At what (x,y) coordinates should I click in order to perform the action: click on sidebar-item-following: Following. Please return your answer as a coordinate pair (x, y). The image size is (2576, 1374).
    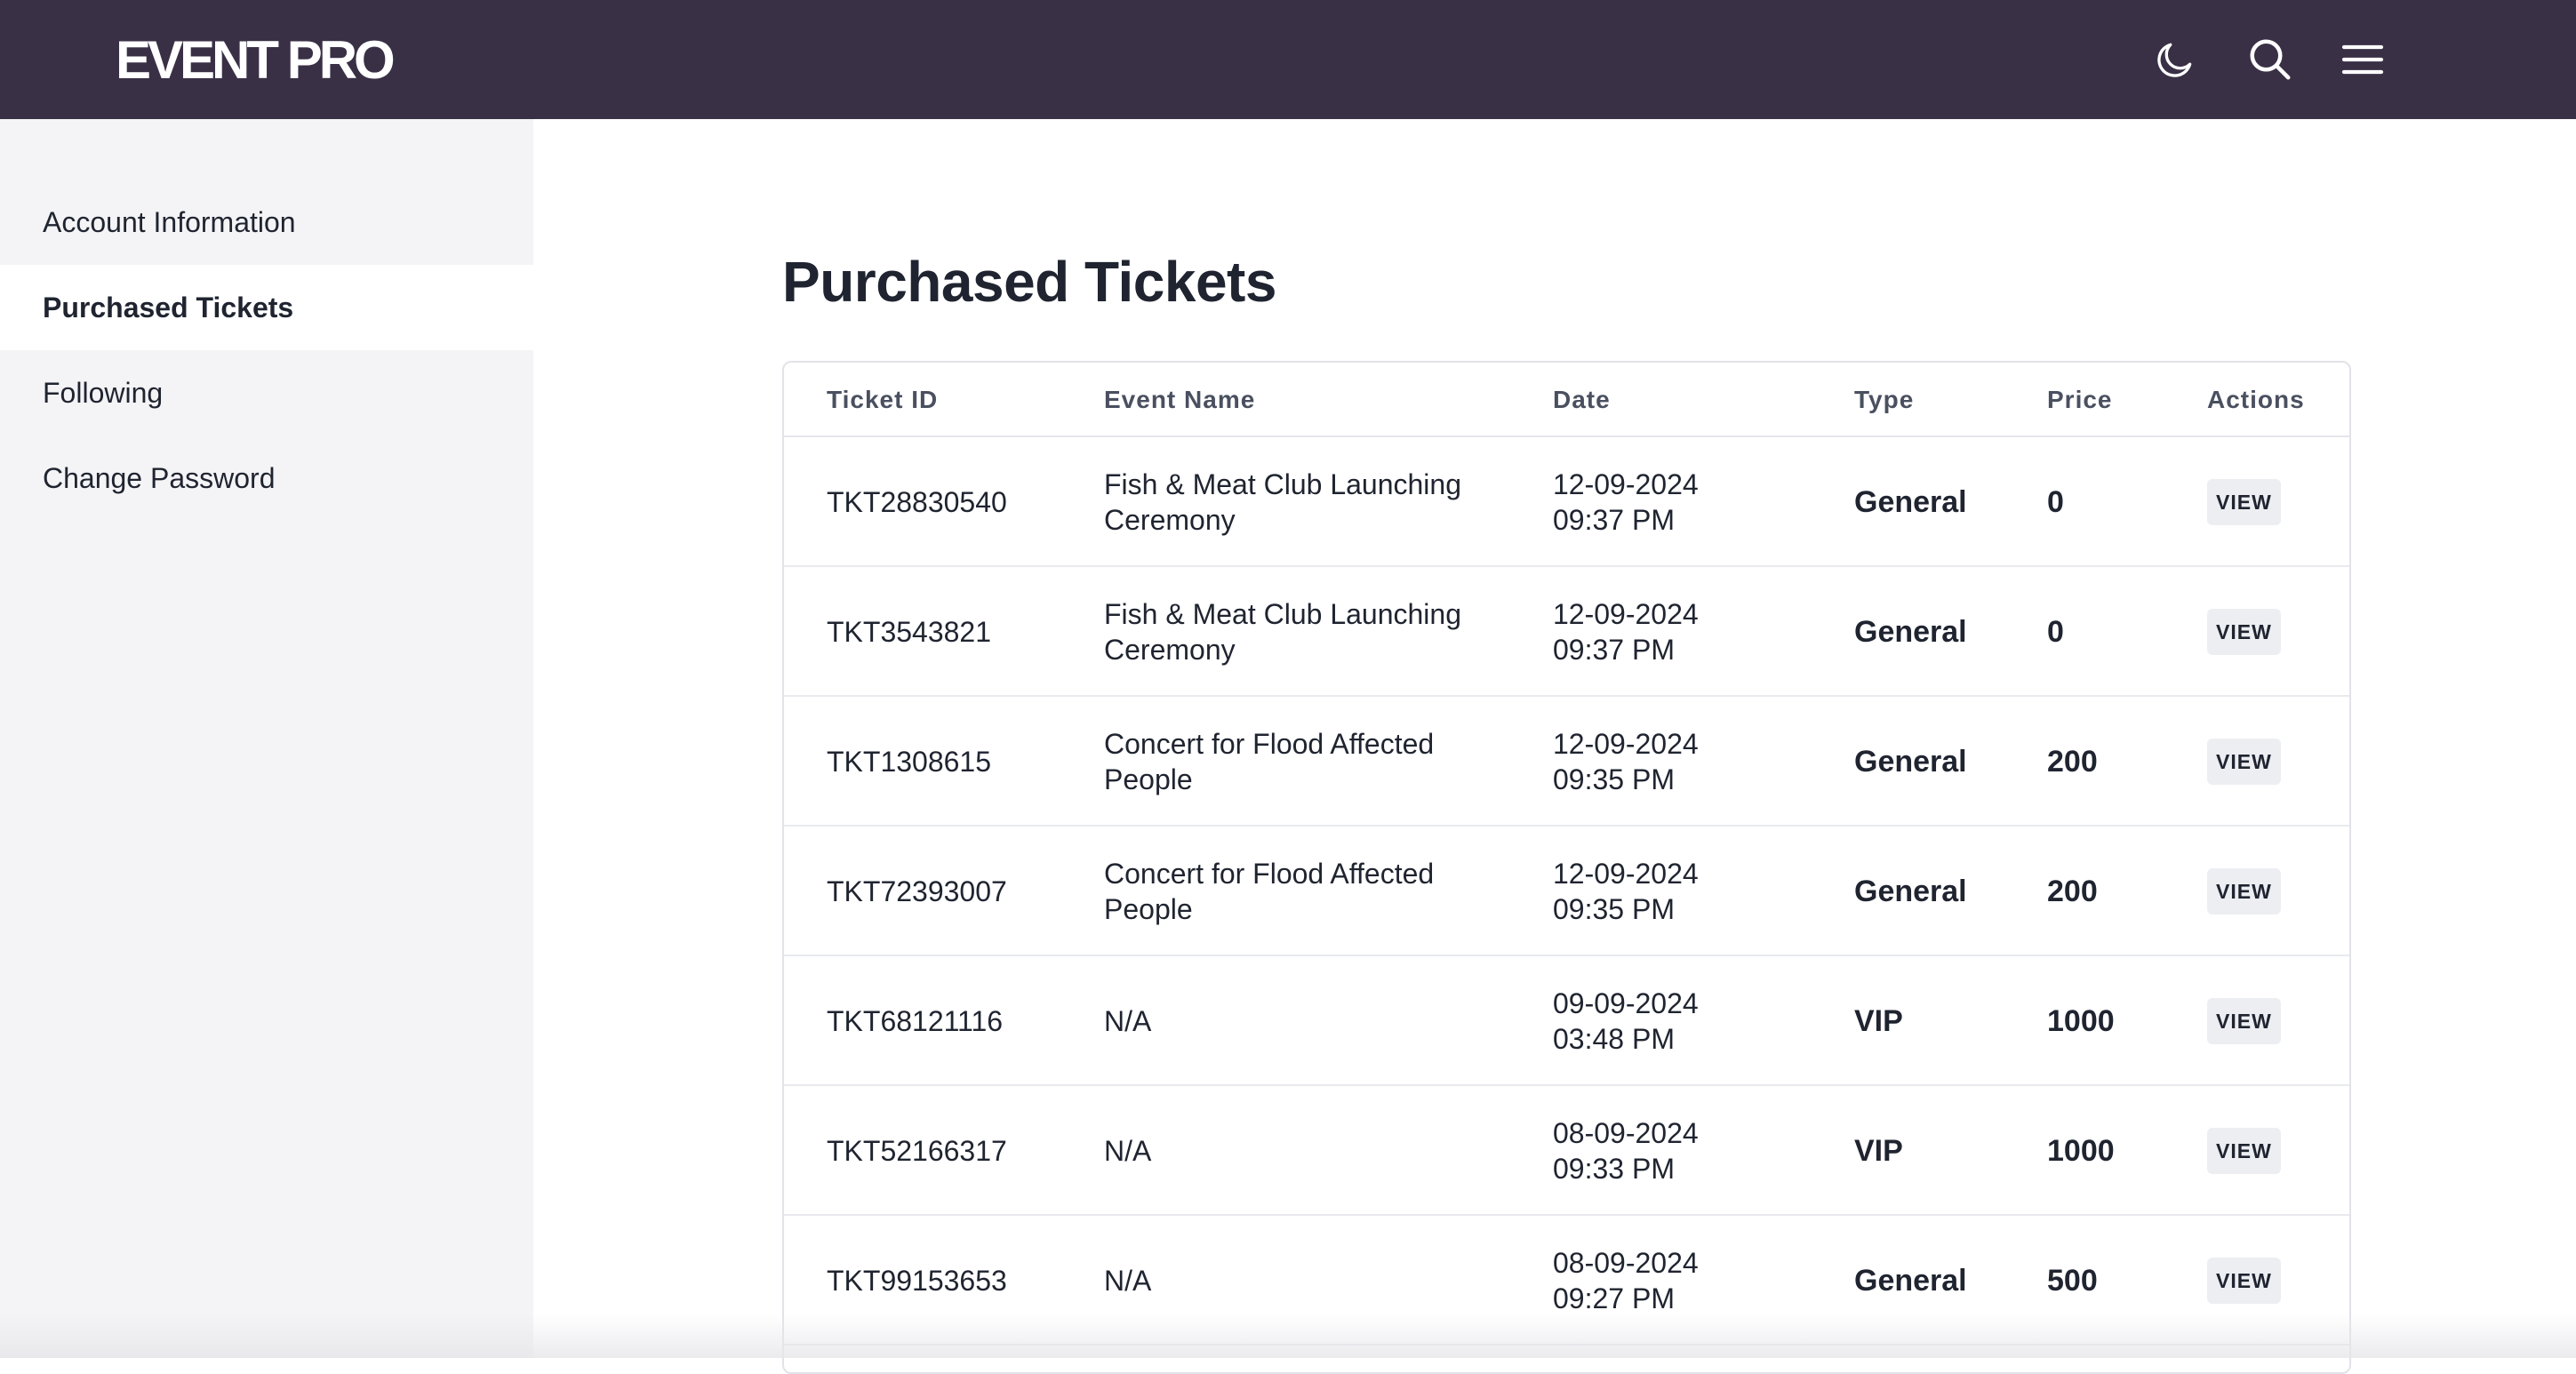
    Looking at the image, I should click on (266, 392).